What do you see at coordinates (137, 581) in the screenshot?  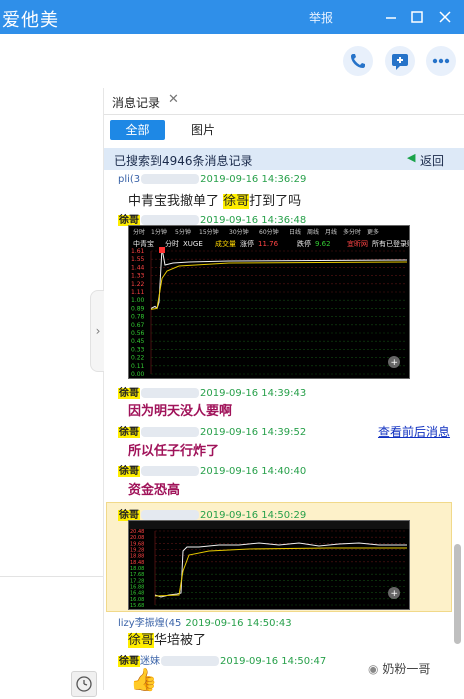 I see `chart2-y-label: 17.28` at bounding box center [137, 581].